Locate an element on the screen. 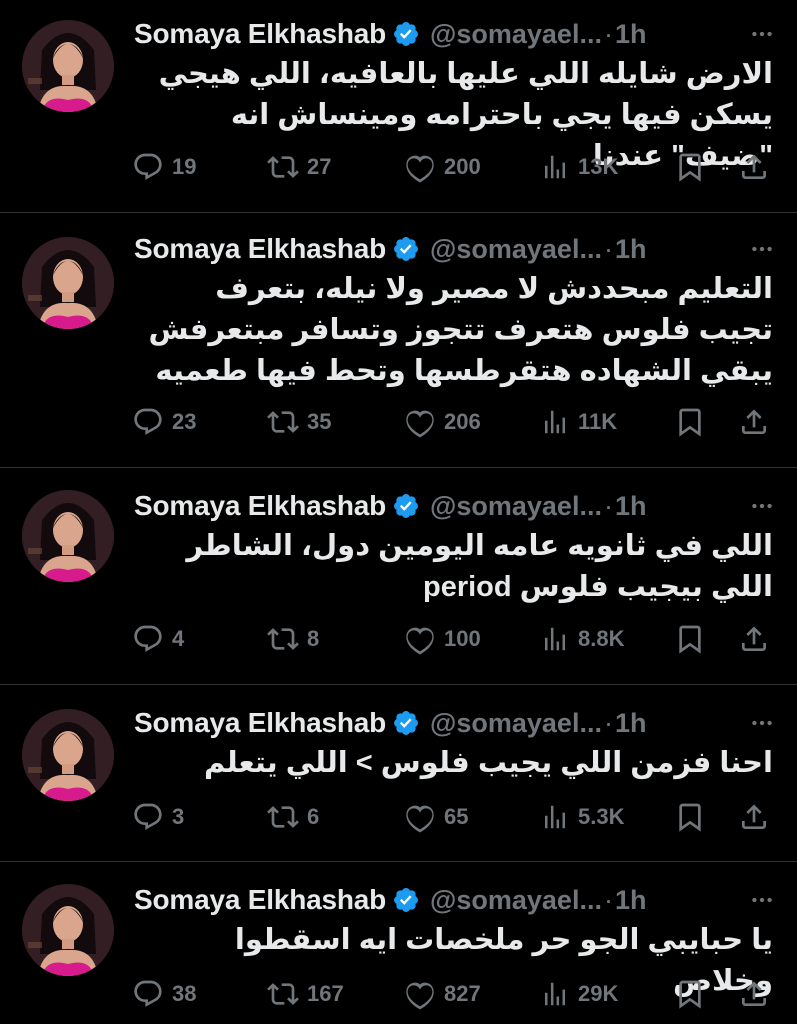  tweet-text: احنا فزمن اللي يجيب فلوس > اللي يتعلم is located at coordinates (488, 763).